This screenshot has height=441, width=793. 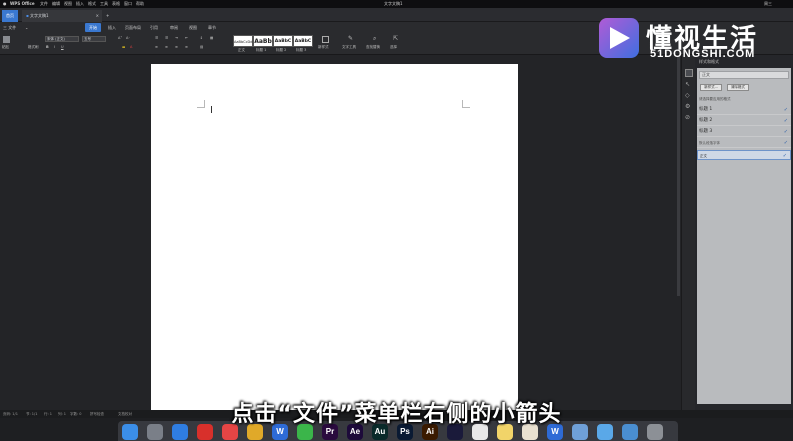 I want to click on tab-references: 引用, so click(x=154, y=27).